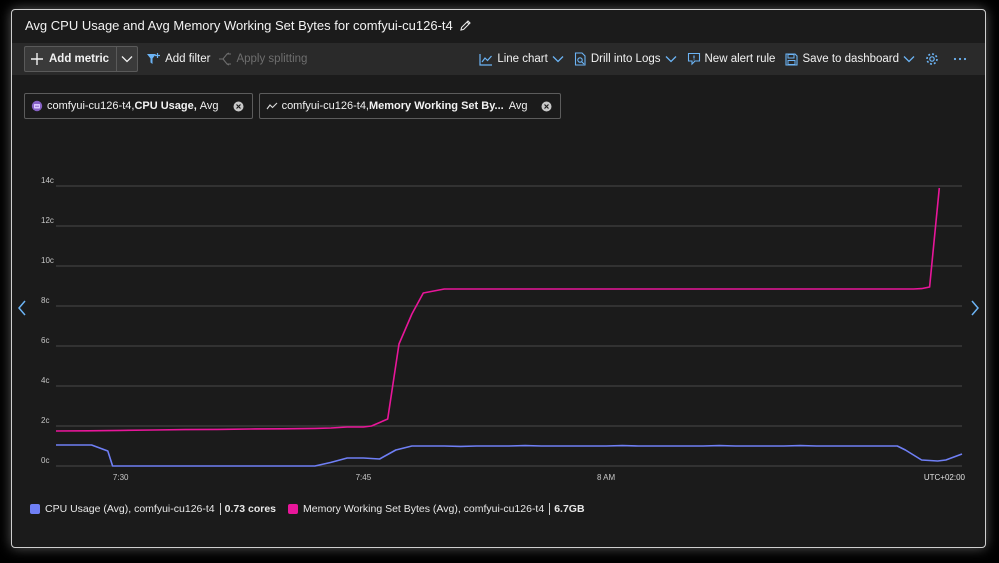 The image size is (999, 563). I want to click on series-line-cpu, so click(509, 455).